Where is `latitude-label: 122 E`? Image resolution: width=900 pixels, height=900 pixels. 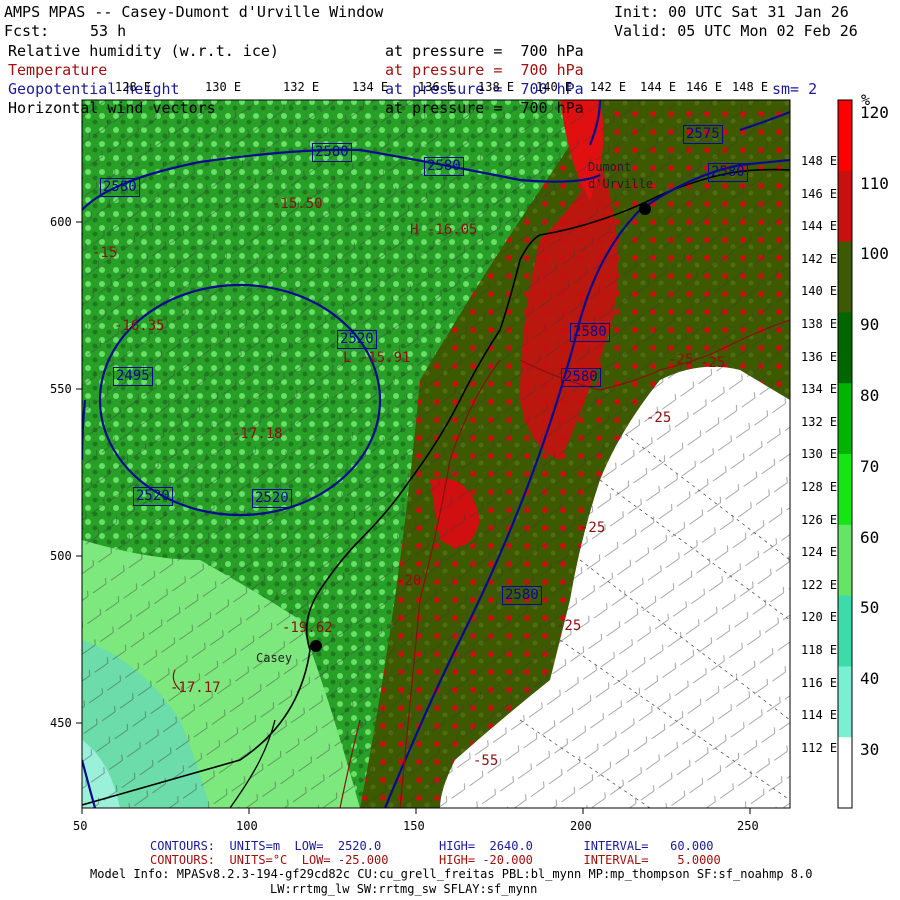
latitude-label: 122 E is located at coordinates (819, 584).